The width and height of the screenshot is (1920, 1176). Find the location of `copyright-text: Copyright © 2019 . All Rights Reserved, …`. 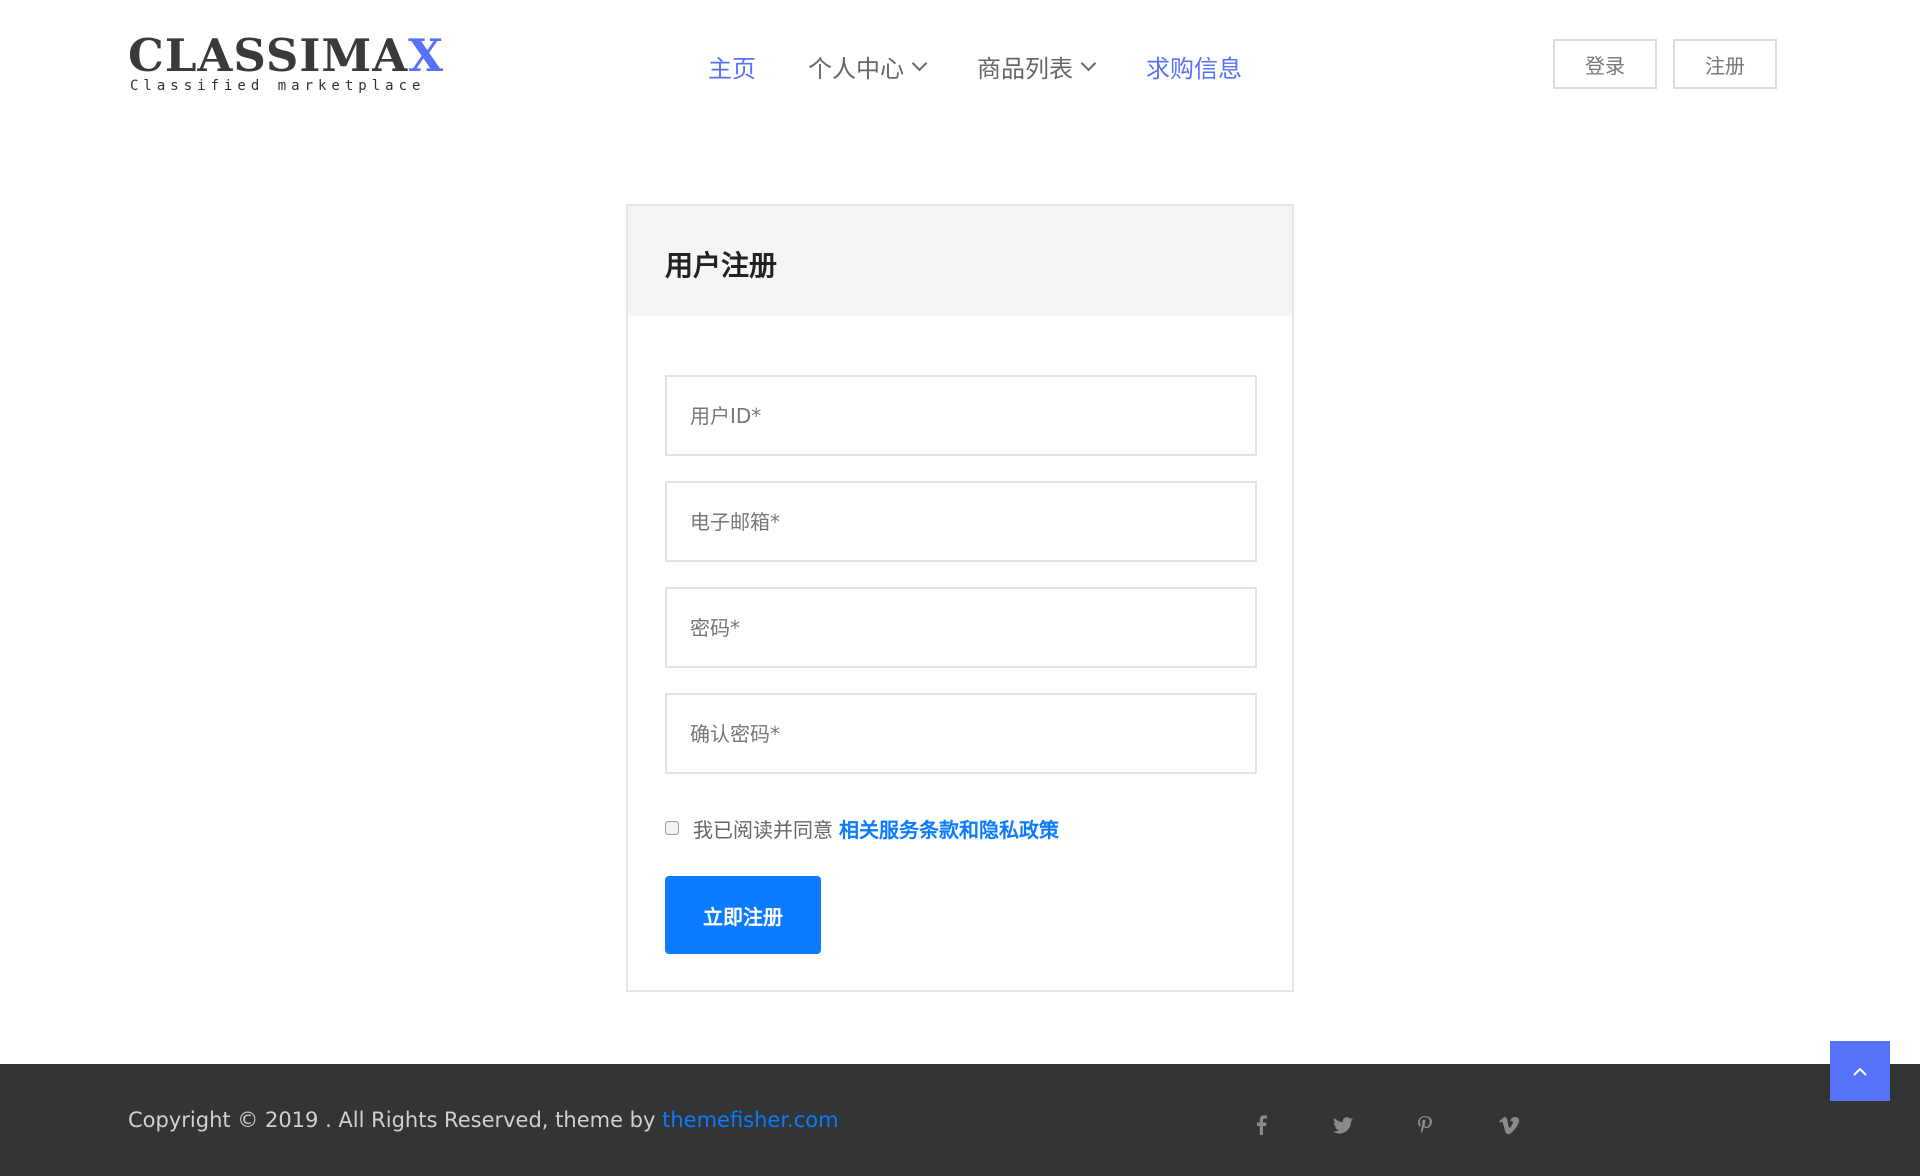

copyright-text: Copyright © 2019 . All Rights Reserved, … is located at coordinates (483, 1120).